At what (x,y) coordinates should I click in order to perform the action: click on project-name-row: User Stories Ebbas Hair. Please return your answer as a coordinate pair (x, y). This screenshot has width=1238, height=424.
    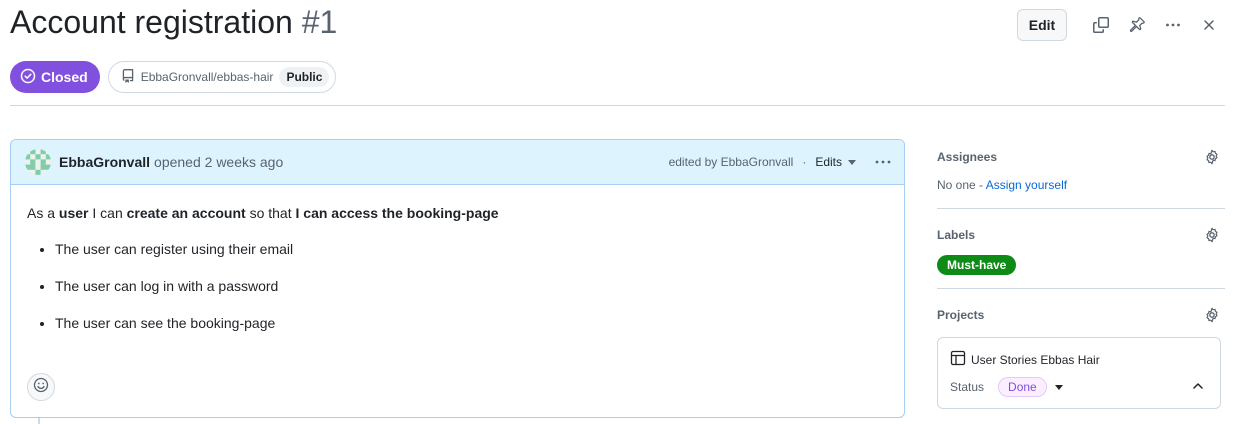
    Looking at the image, I should click on (1025, 359).